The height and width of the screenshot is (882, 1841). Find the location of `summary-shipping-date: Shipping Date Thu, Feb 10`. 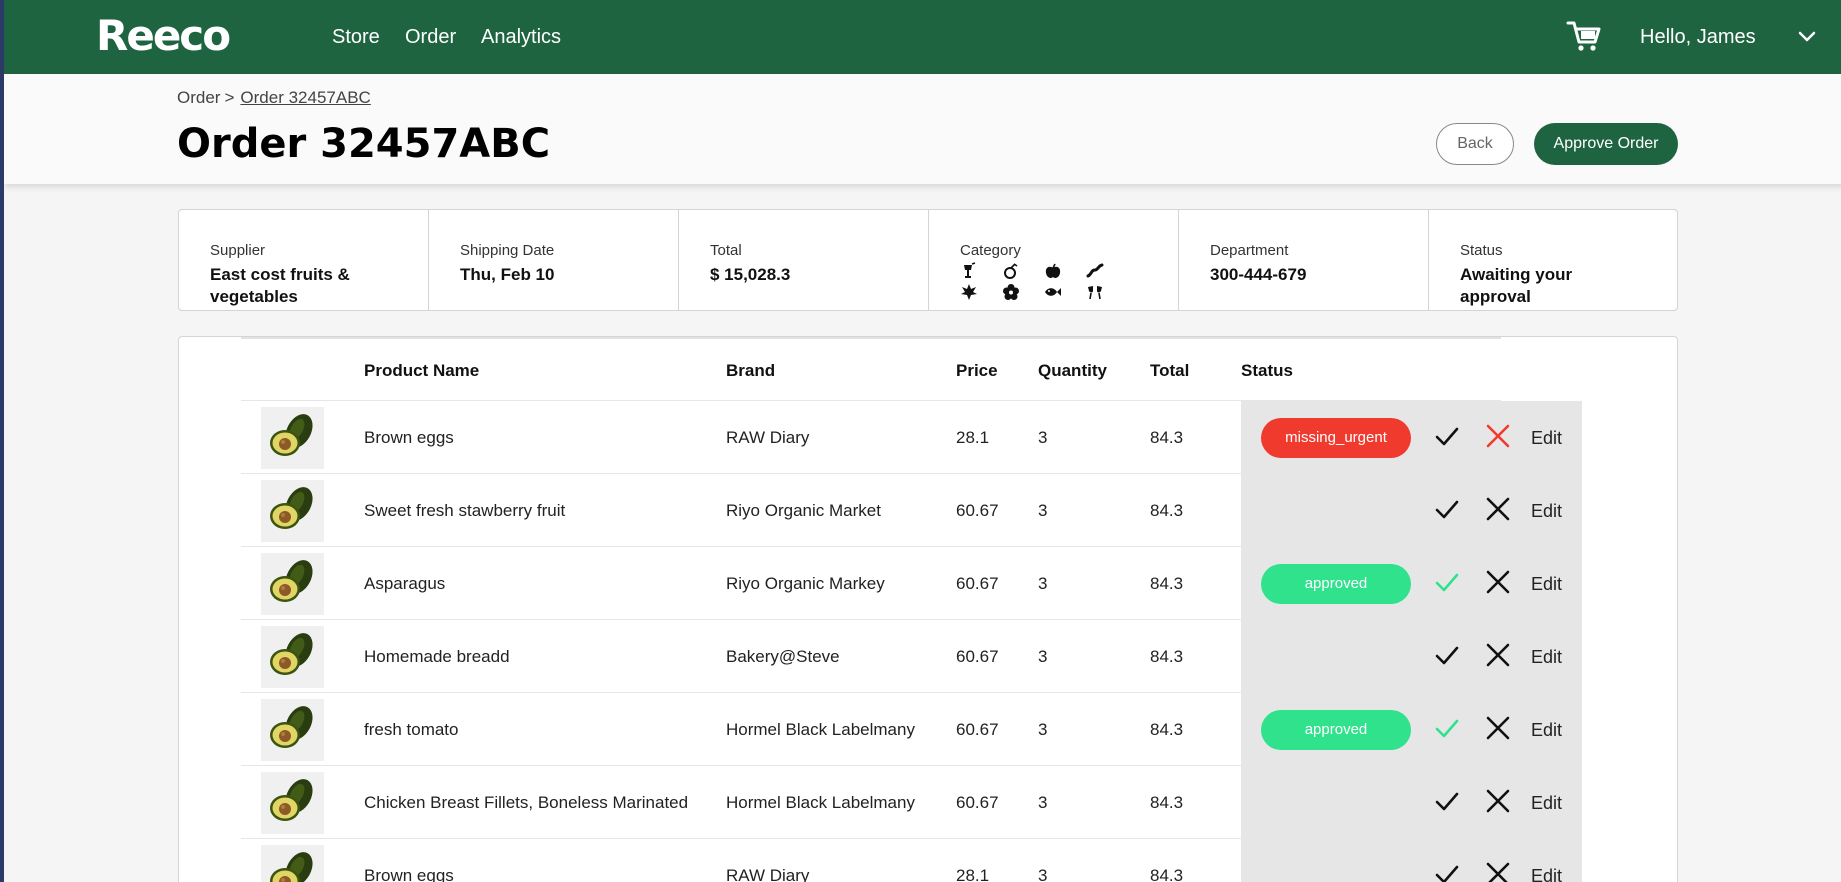

summary-shipping-date: Shipping Date Thu, Feb 10 is located at coordinates (554, 260).